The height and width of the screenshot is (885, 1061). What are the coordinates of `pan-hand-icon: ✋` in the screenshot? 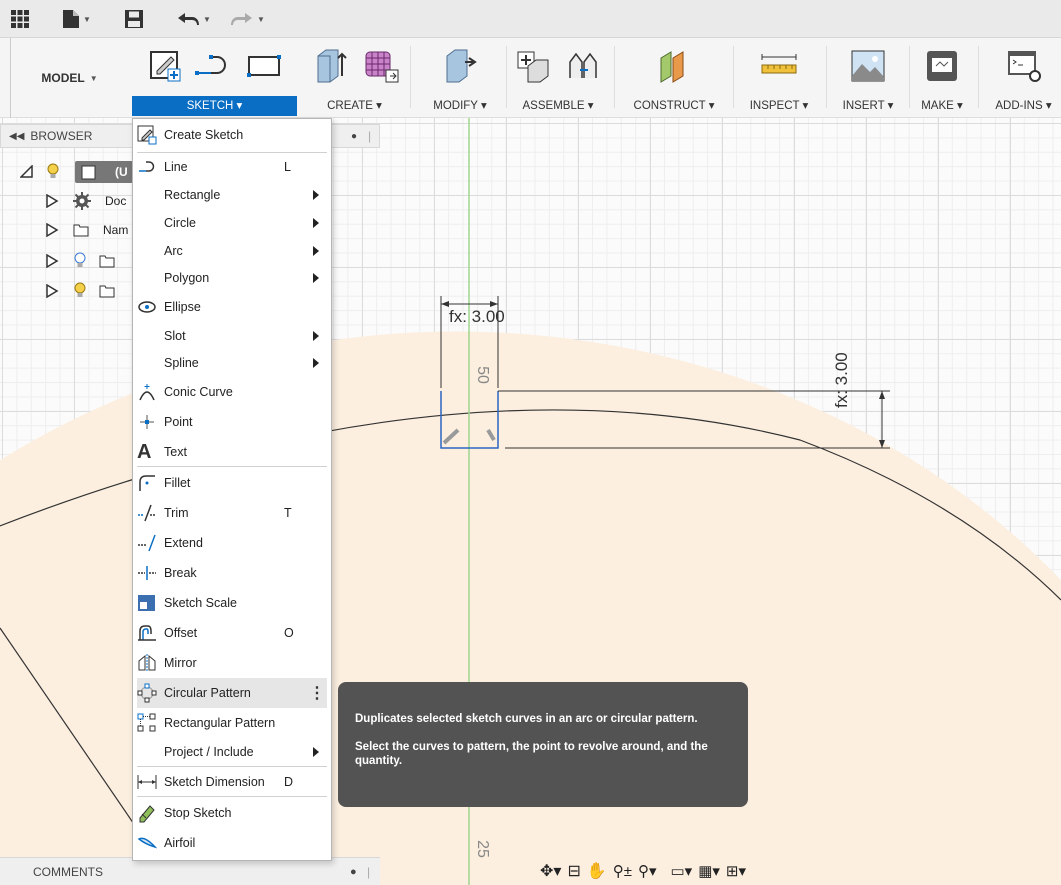 It's located at (597, 871).